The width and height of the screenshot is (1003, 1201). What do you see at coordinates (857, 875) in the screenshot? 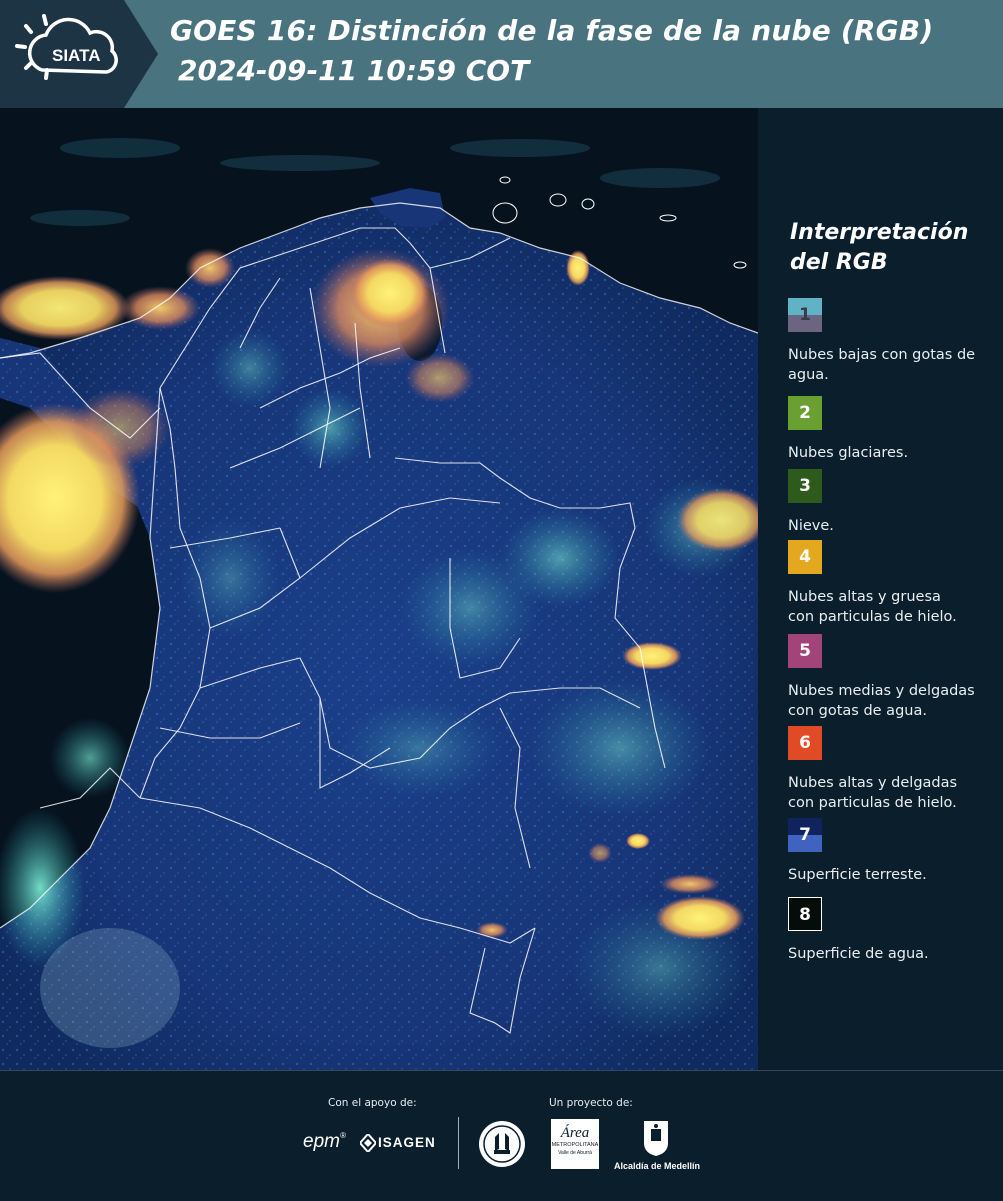
I see `legend-label-7: Superficie terreste.` at bounding box center [857, 875].